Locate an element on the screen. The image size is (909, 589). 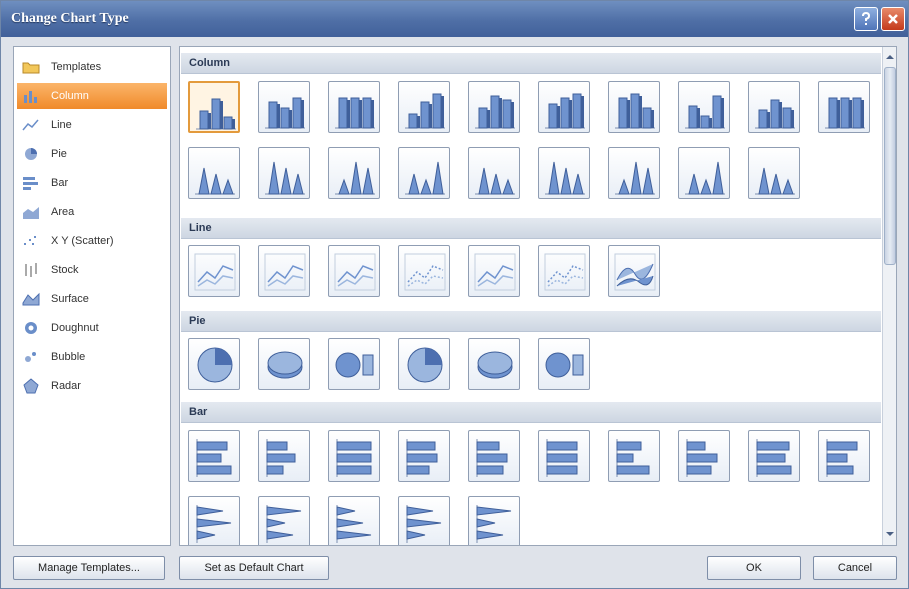
category-item: Line is located at coordinates (92, 125).